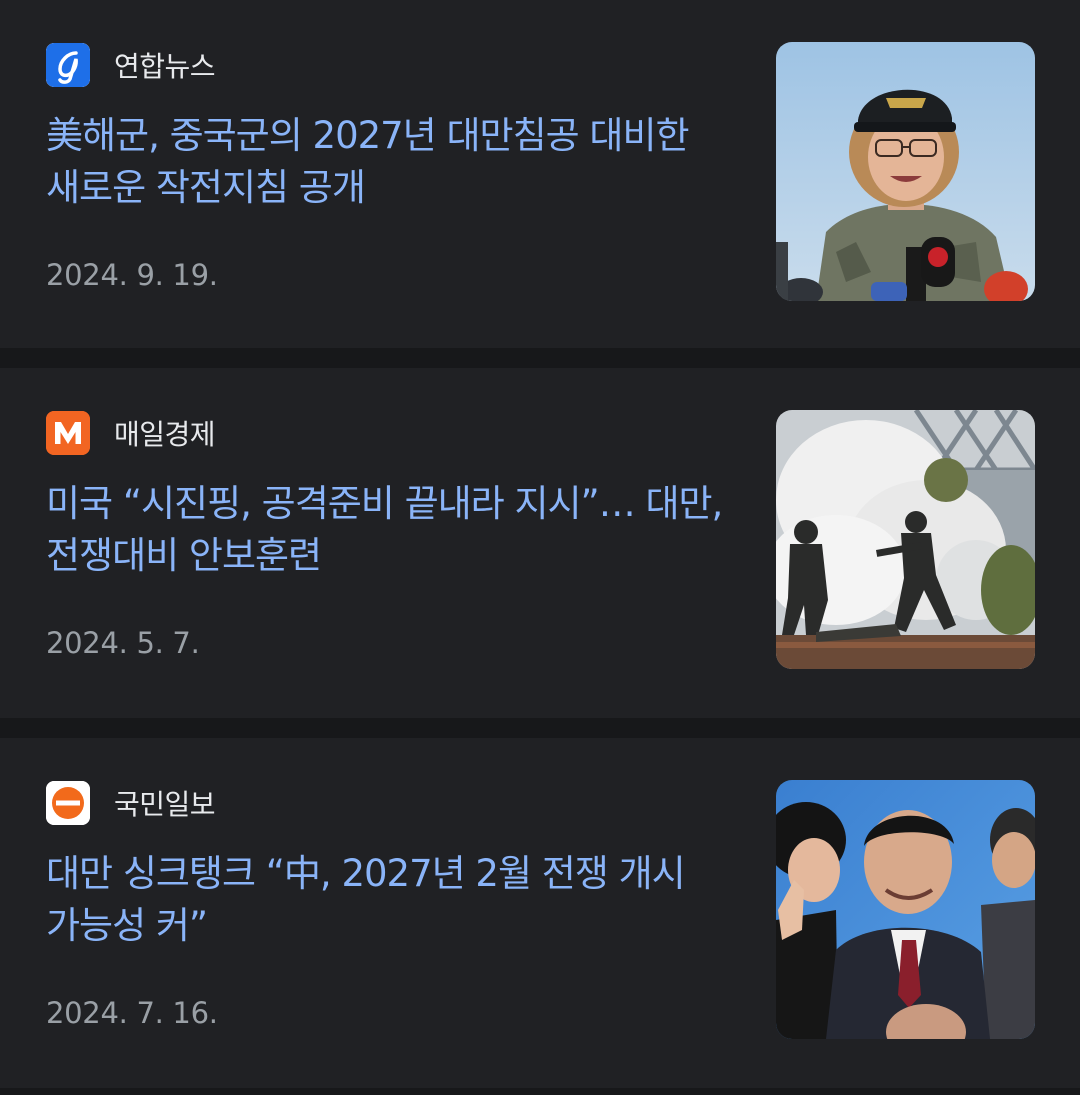  Describe the element at coordinates (165, 434) in the screenshot. I see `source-name: 매일경제` at that location.